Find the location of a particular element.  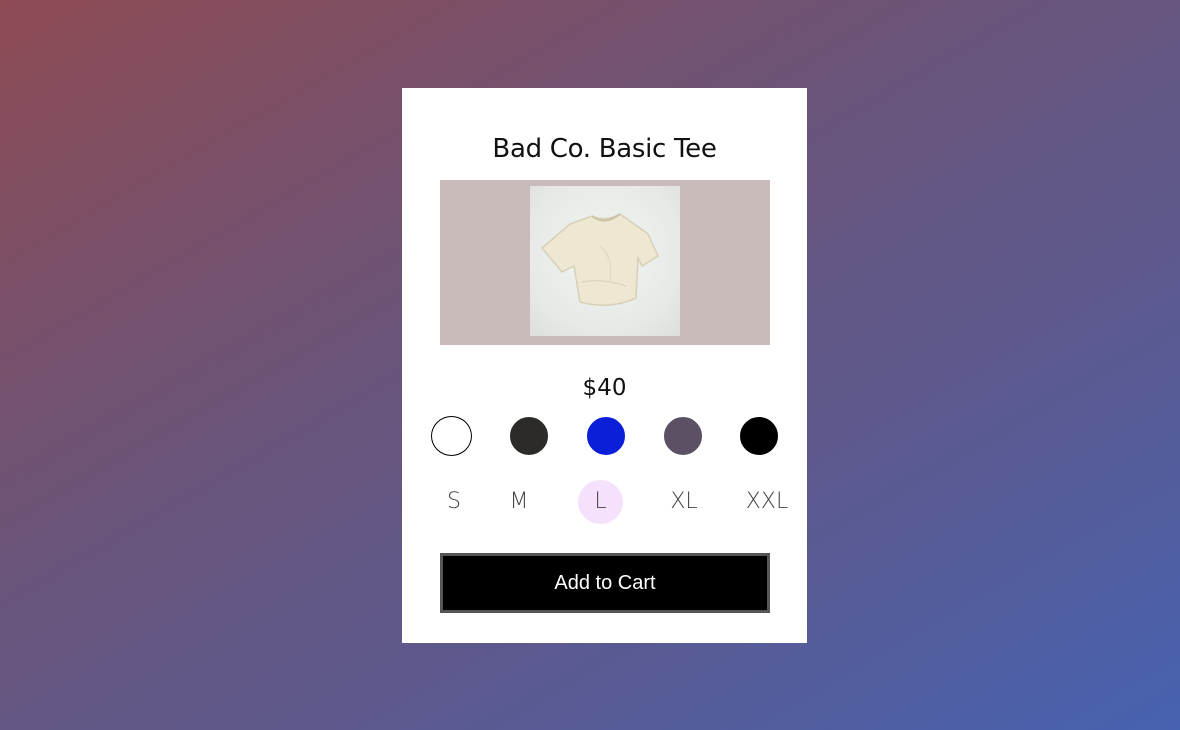

color-swatch-blue is located at coordinates (606, 436).